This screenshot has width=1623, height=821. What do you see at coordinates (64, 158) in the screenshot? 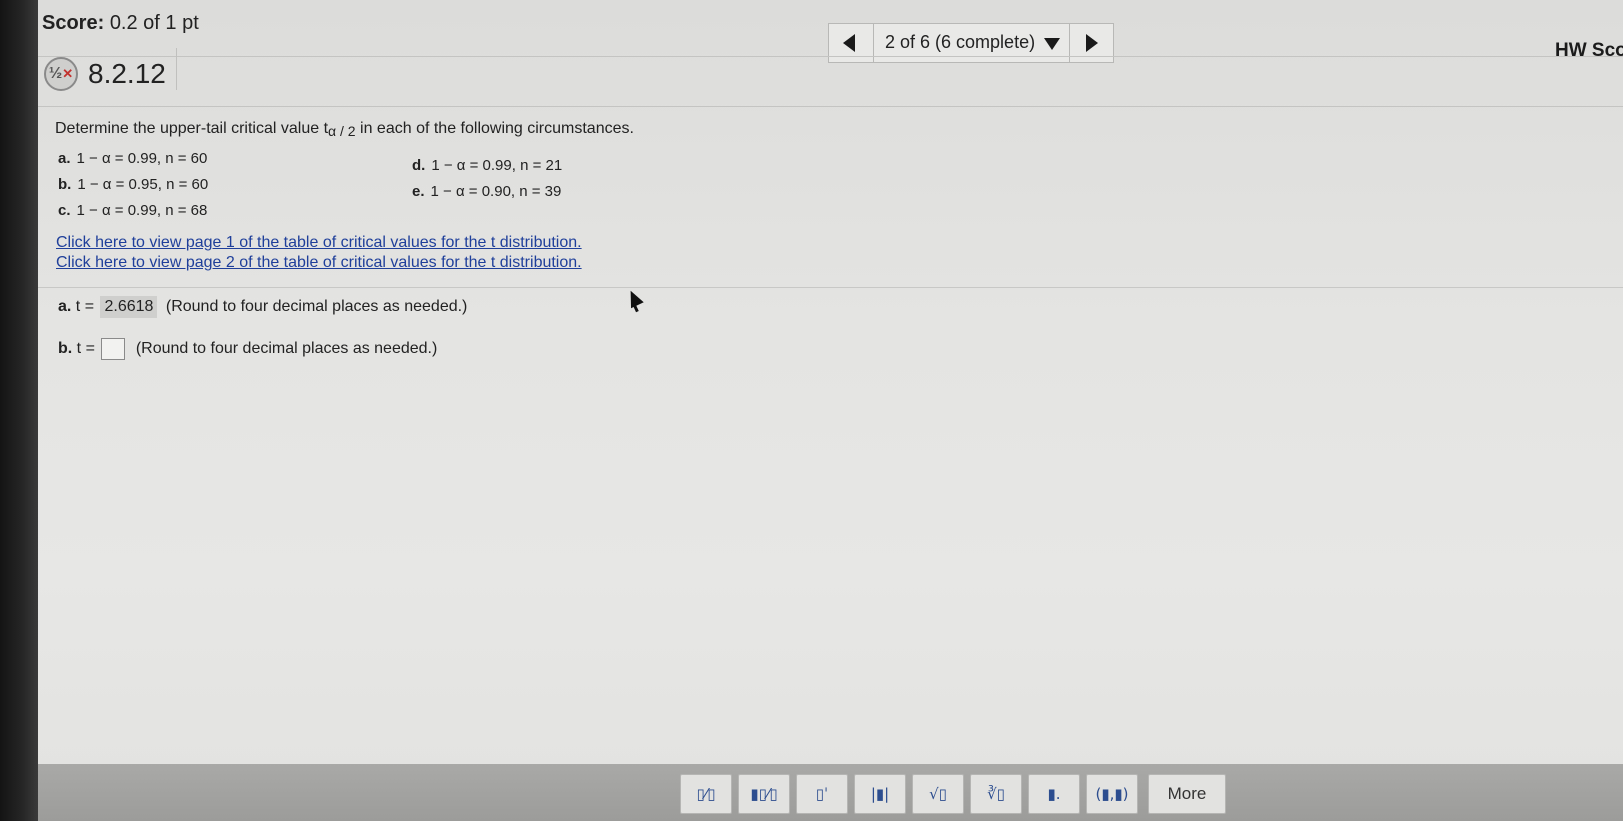
I see `item-label: a.` at bounding box center [64, 158].